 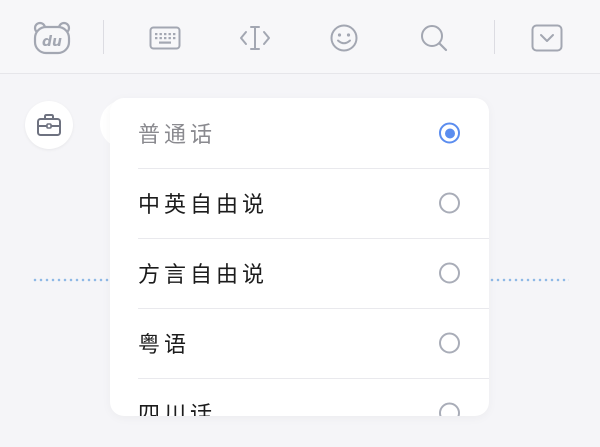 I want to click on du-bear-logo-icon: du, so click(x=52, y=38).